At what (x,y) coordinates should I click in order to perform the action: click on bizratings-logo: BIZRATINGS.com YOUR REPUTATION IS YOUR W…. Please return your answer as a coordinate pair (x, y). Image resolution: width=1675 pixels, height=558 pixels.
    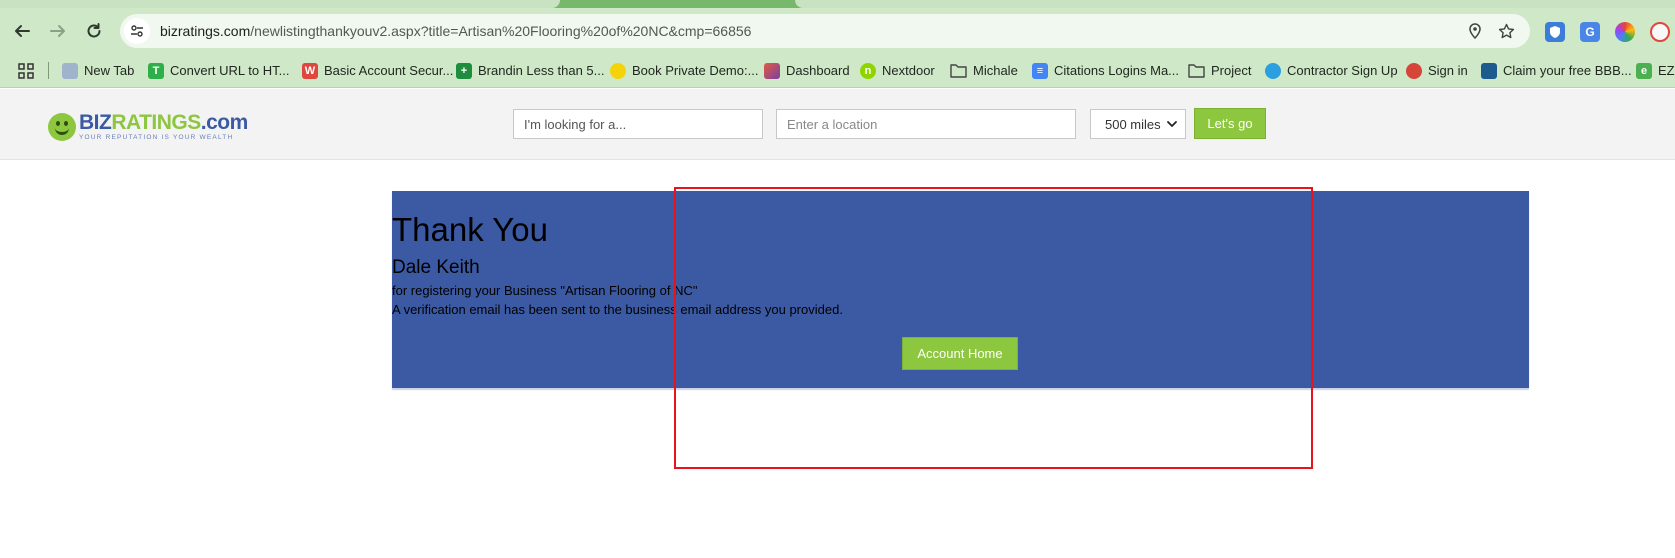
    Looking at the image, I should click on (148, 127).